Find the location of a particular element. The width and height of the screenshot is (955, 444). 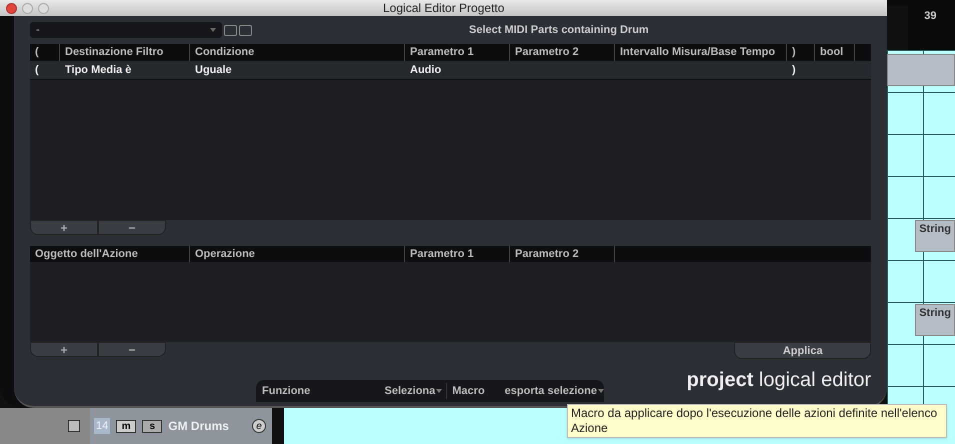

window-title: Logical Editor Progetto is located at coordinates (443, 8).